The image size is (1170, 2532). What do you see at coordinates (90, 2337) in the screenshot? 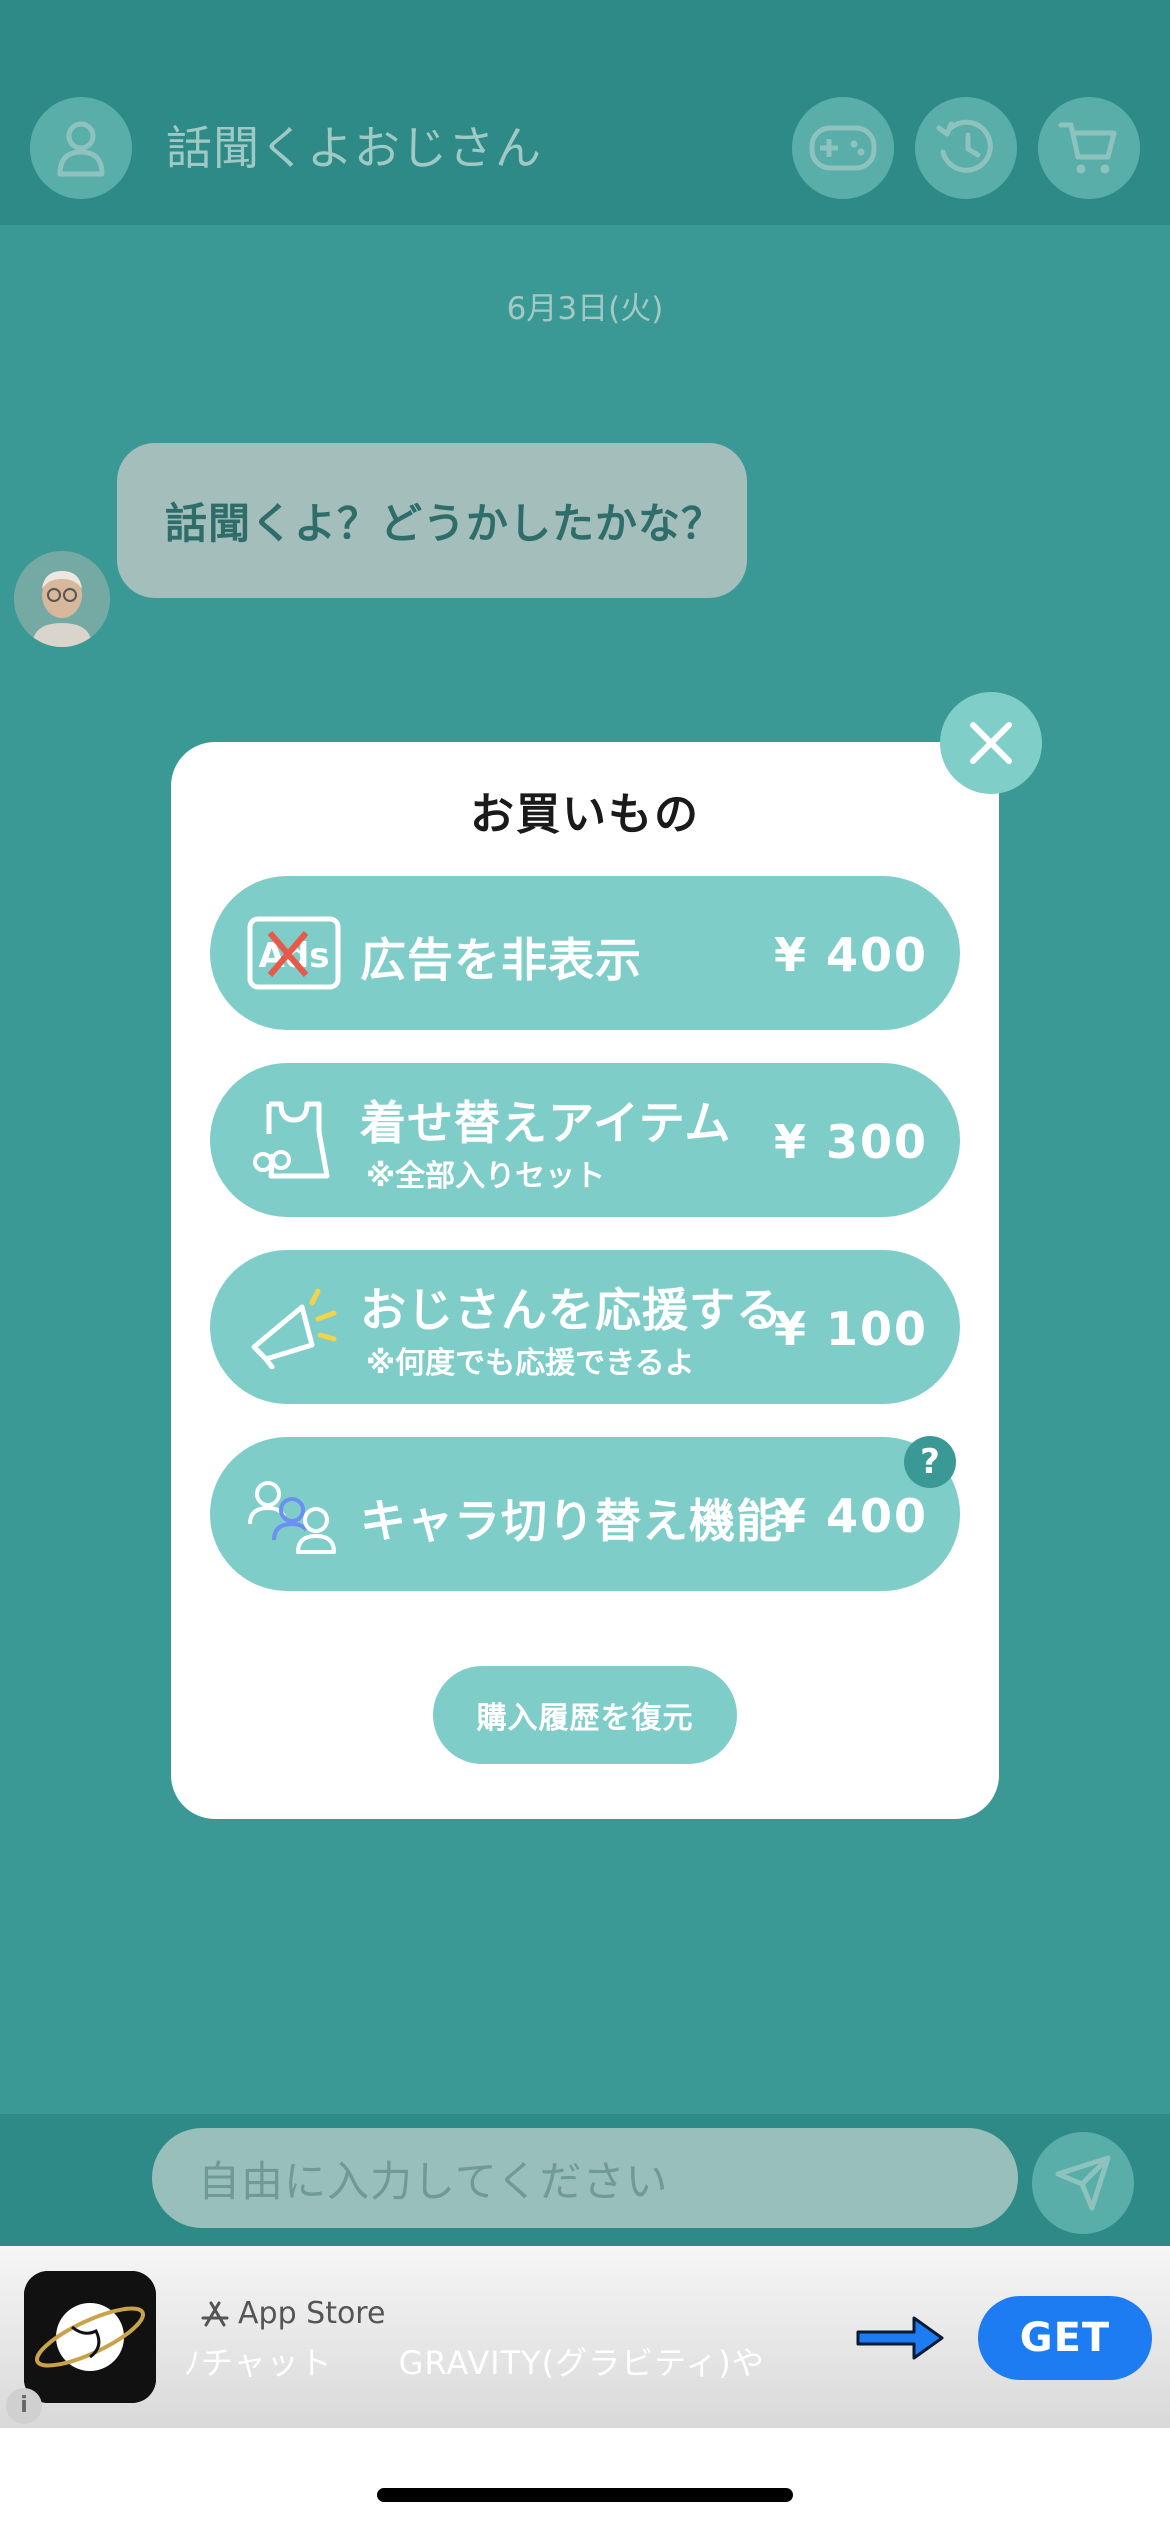
I see `ad-app-icon` at bounding box center [90, 2337].